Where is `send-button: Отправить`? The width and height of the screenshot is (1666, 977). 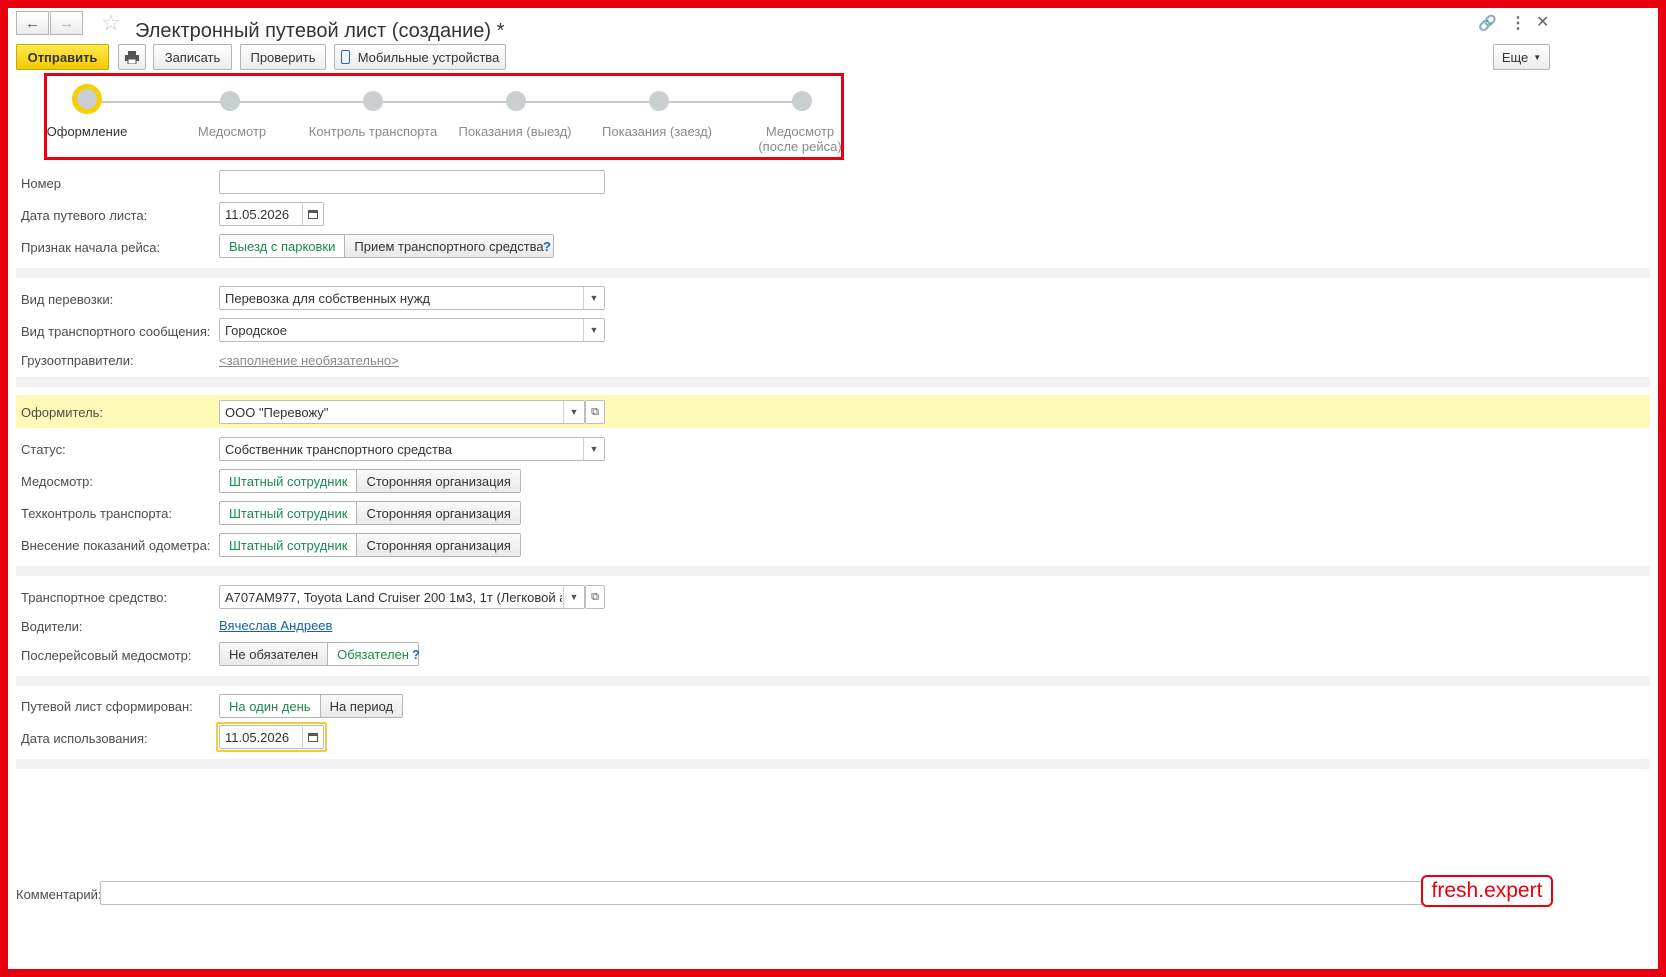
send-button: Отправить is located at coordinates (62, 57).